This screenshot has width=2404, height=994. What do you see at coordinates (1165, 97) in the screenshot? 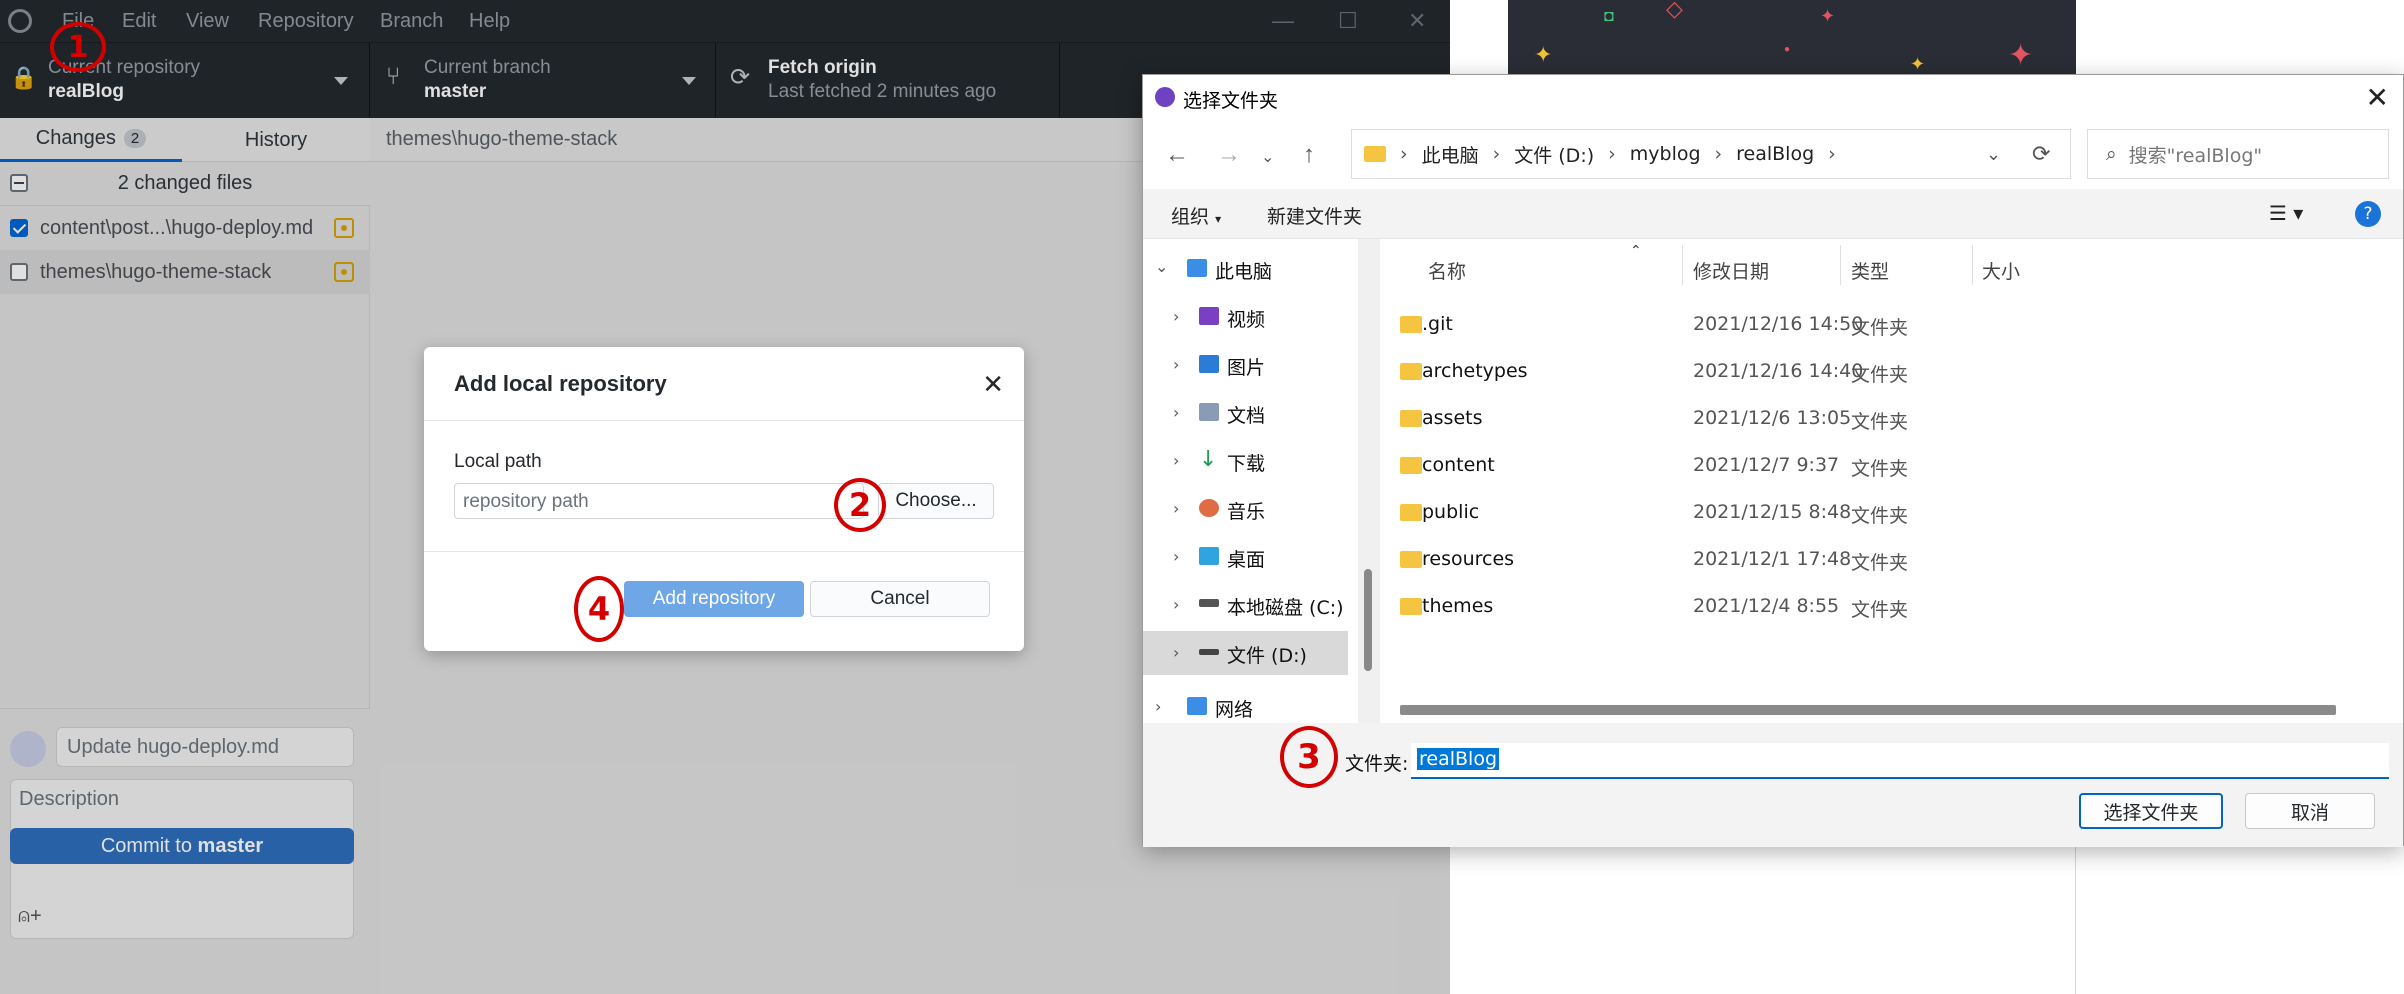
I see `app-icon` at bounding box center [1165, 97].